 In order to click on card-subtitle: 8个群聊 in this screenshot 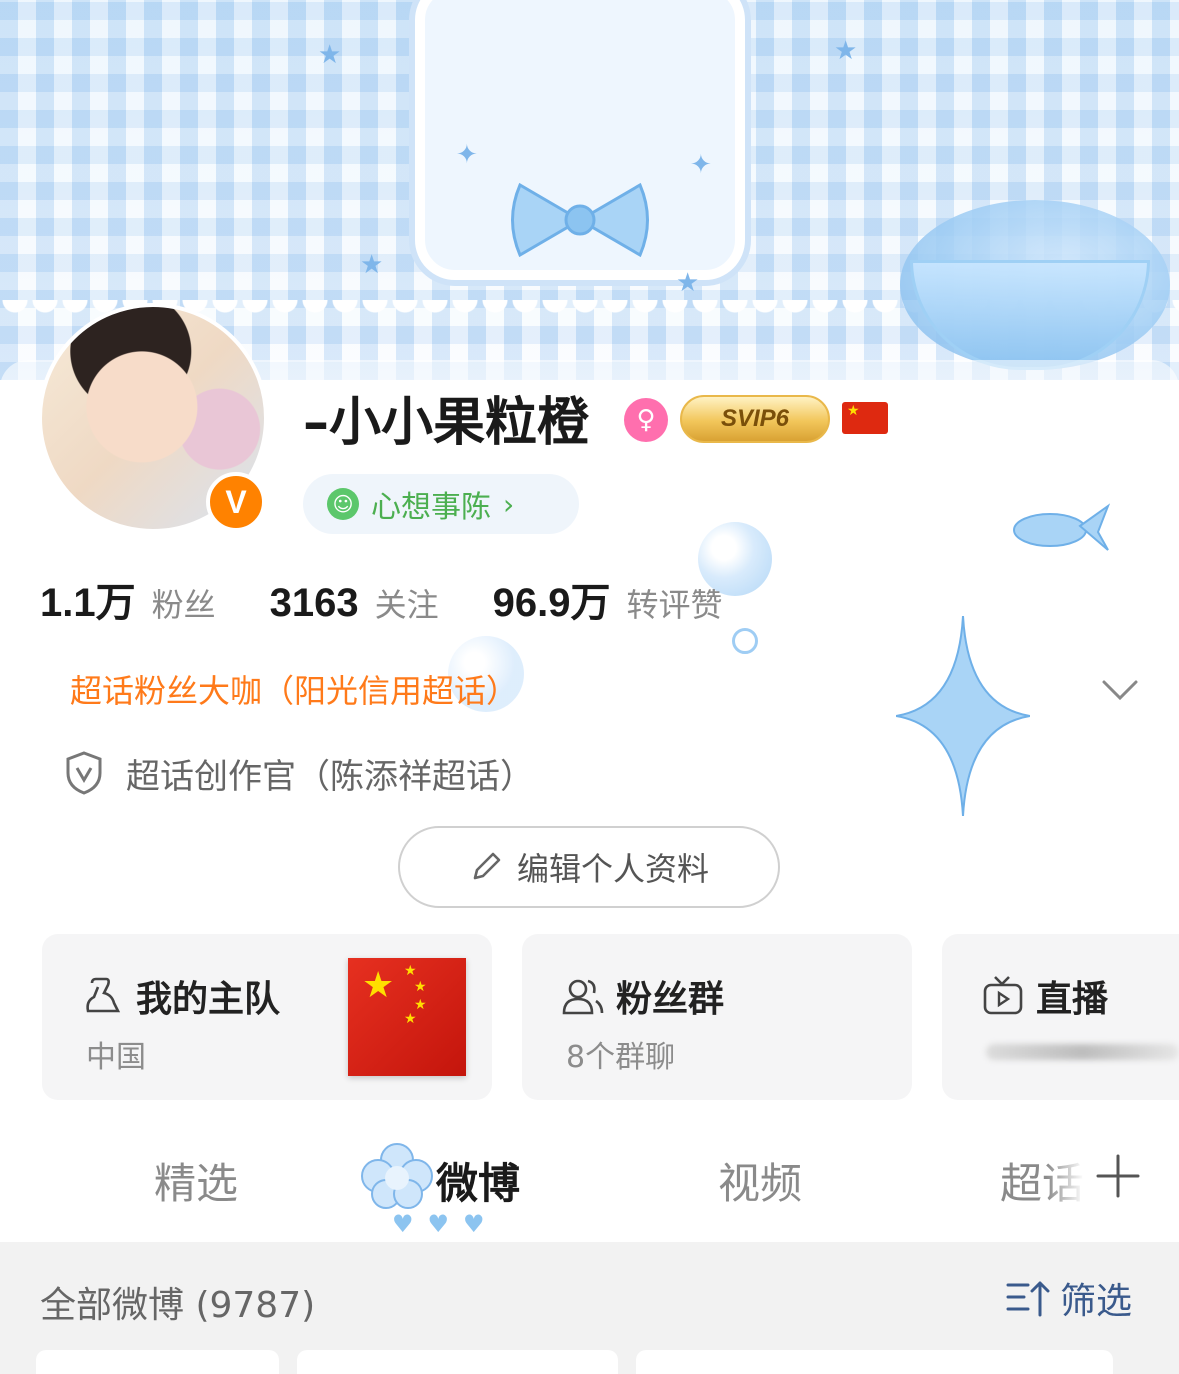, I will do `click(621, 1057)`.